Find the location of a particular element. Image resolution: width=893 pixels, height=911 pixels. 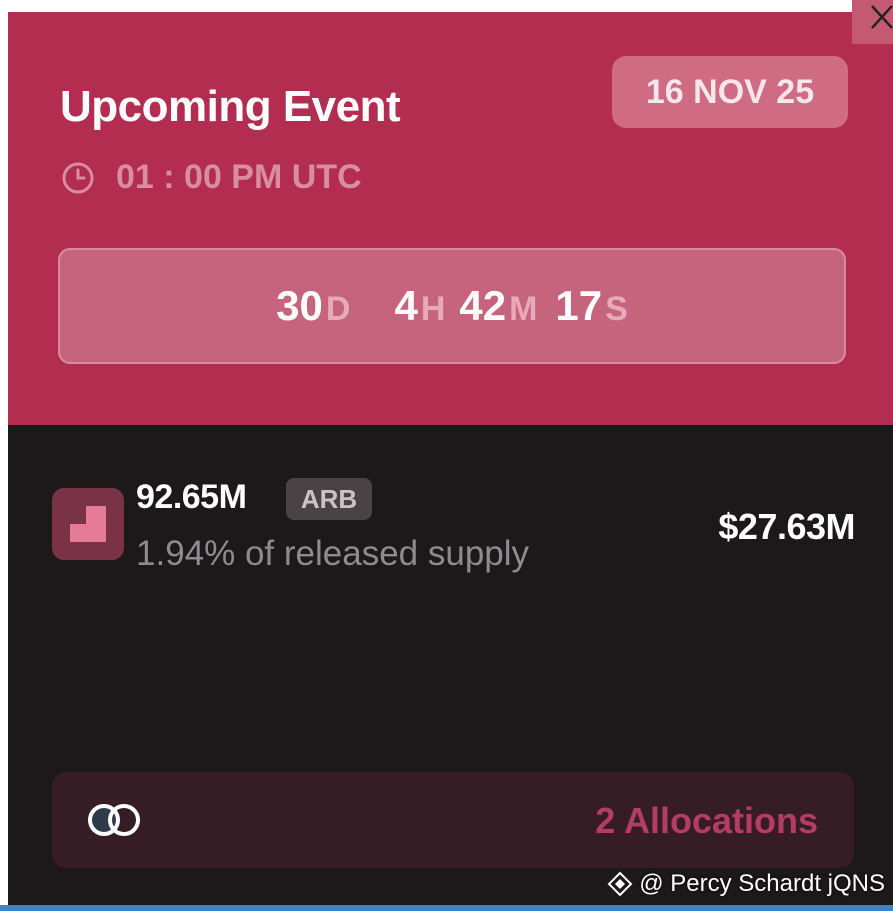

supply-percentage: 1.94% of released supply is located at coordinates (333, 553).